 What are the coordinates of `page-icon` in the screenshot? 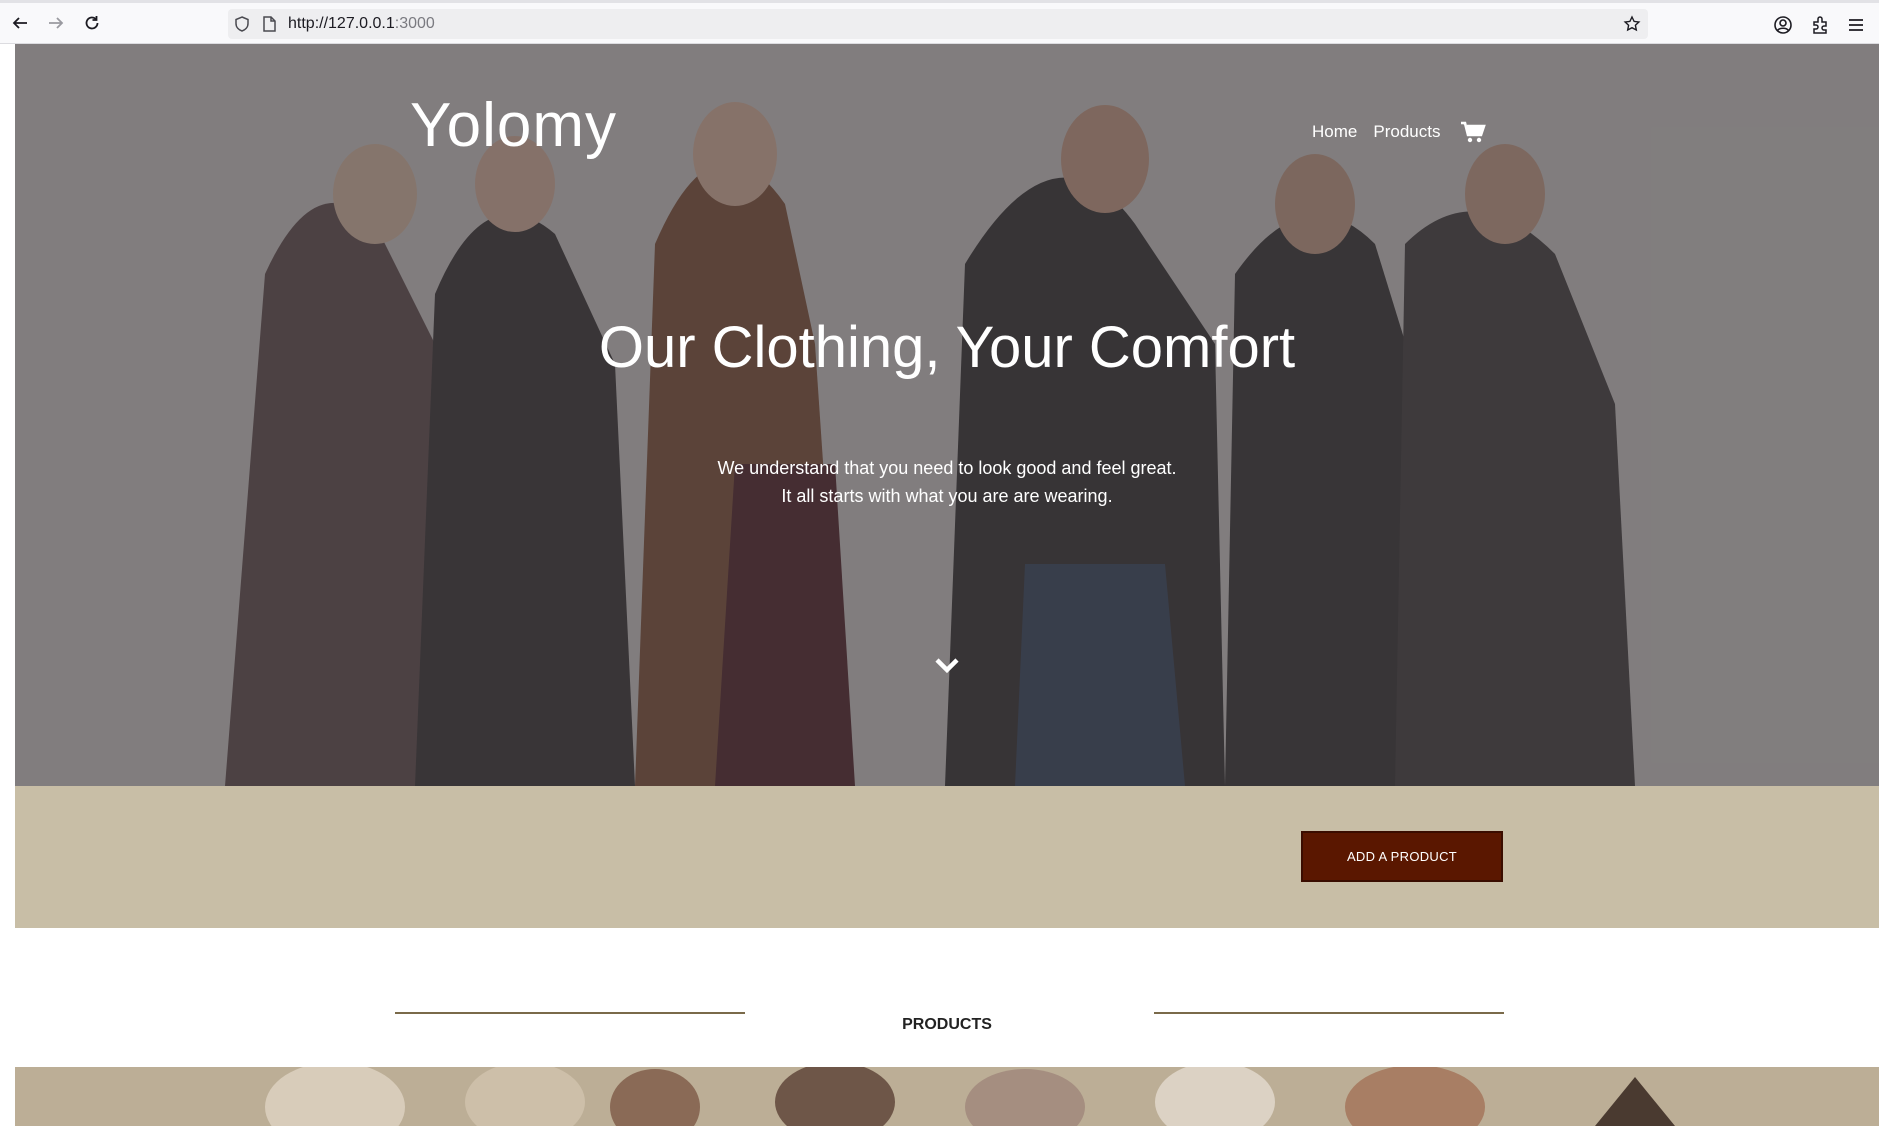 It's located at (269, 24).